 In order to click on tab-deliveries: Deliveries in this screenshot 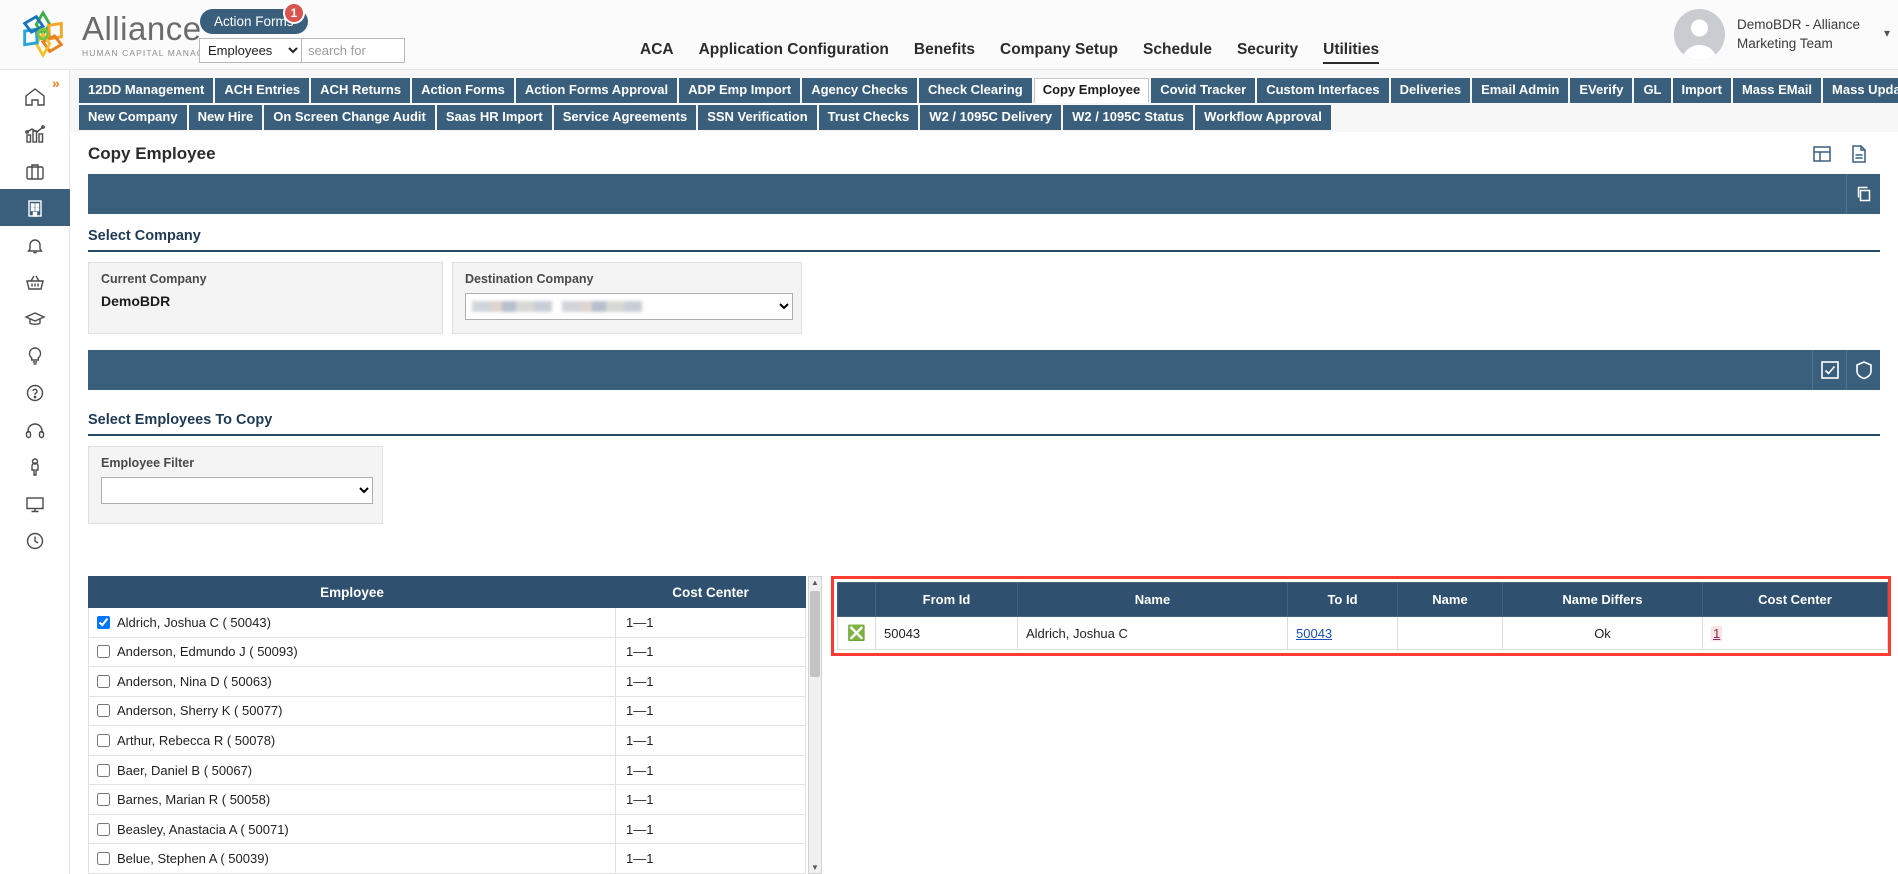, I will do `click(1430, 90)`.